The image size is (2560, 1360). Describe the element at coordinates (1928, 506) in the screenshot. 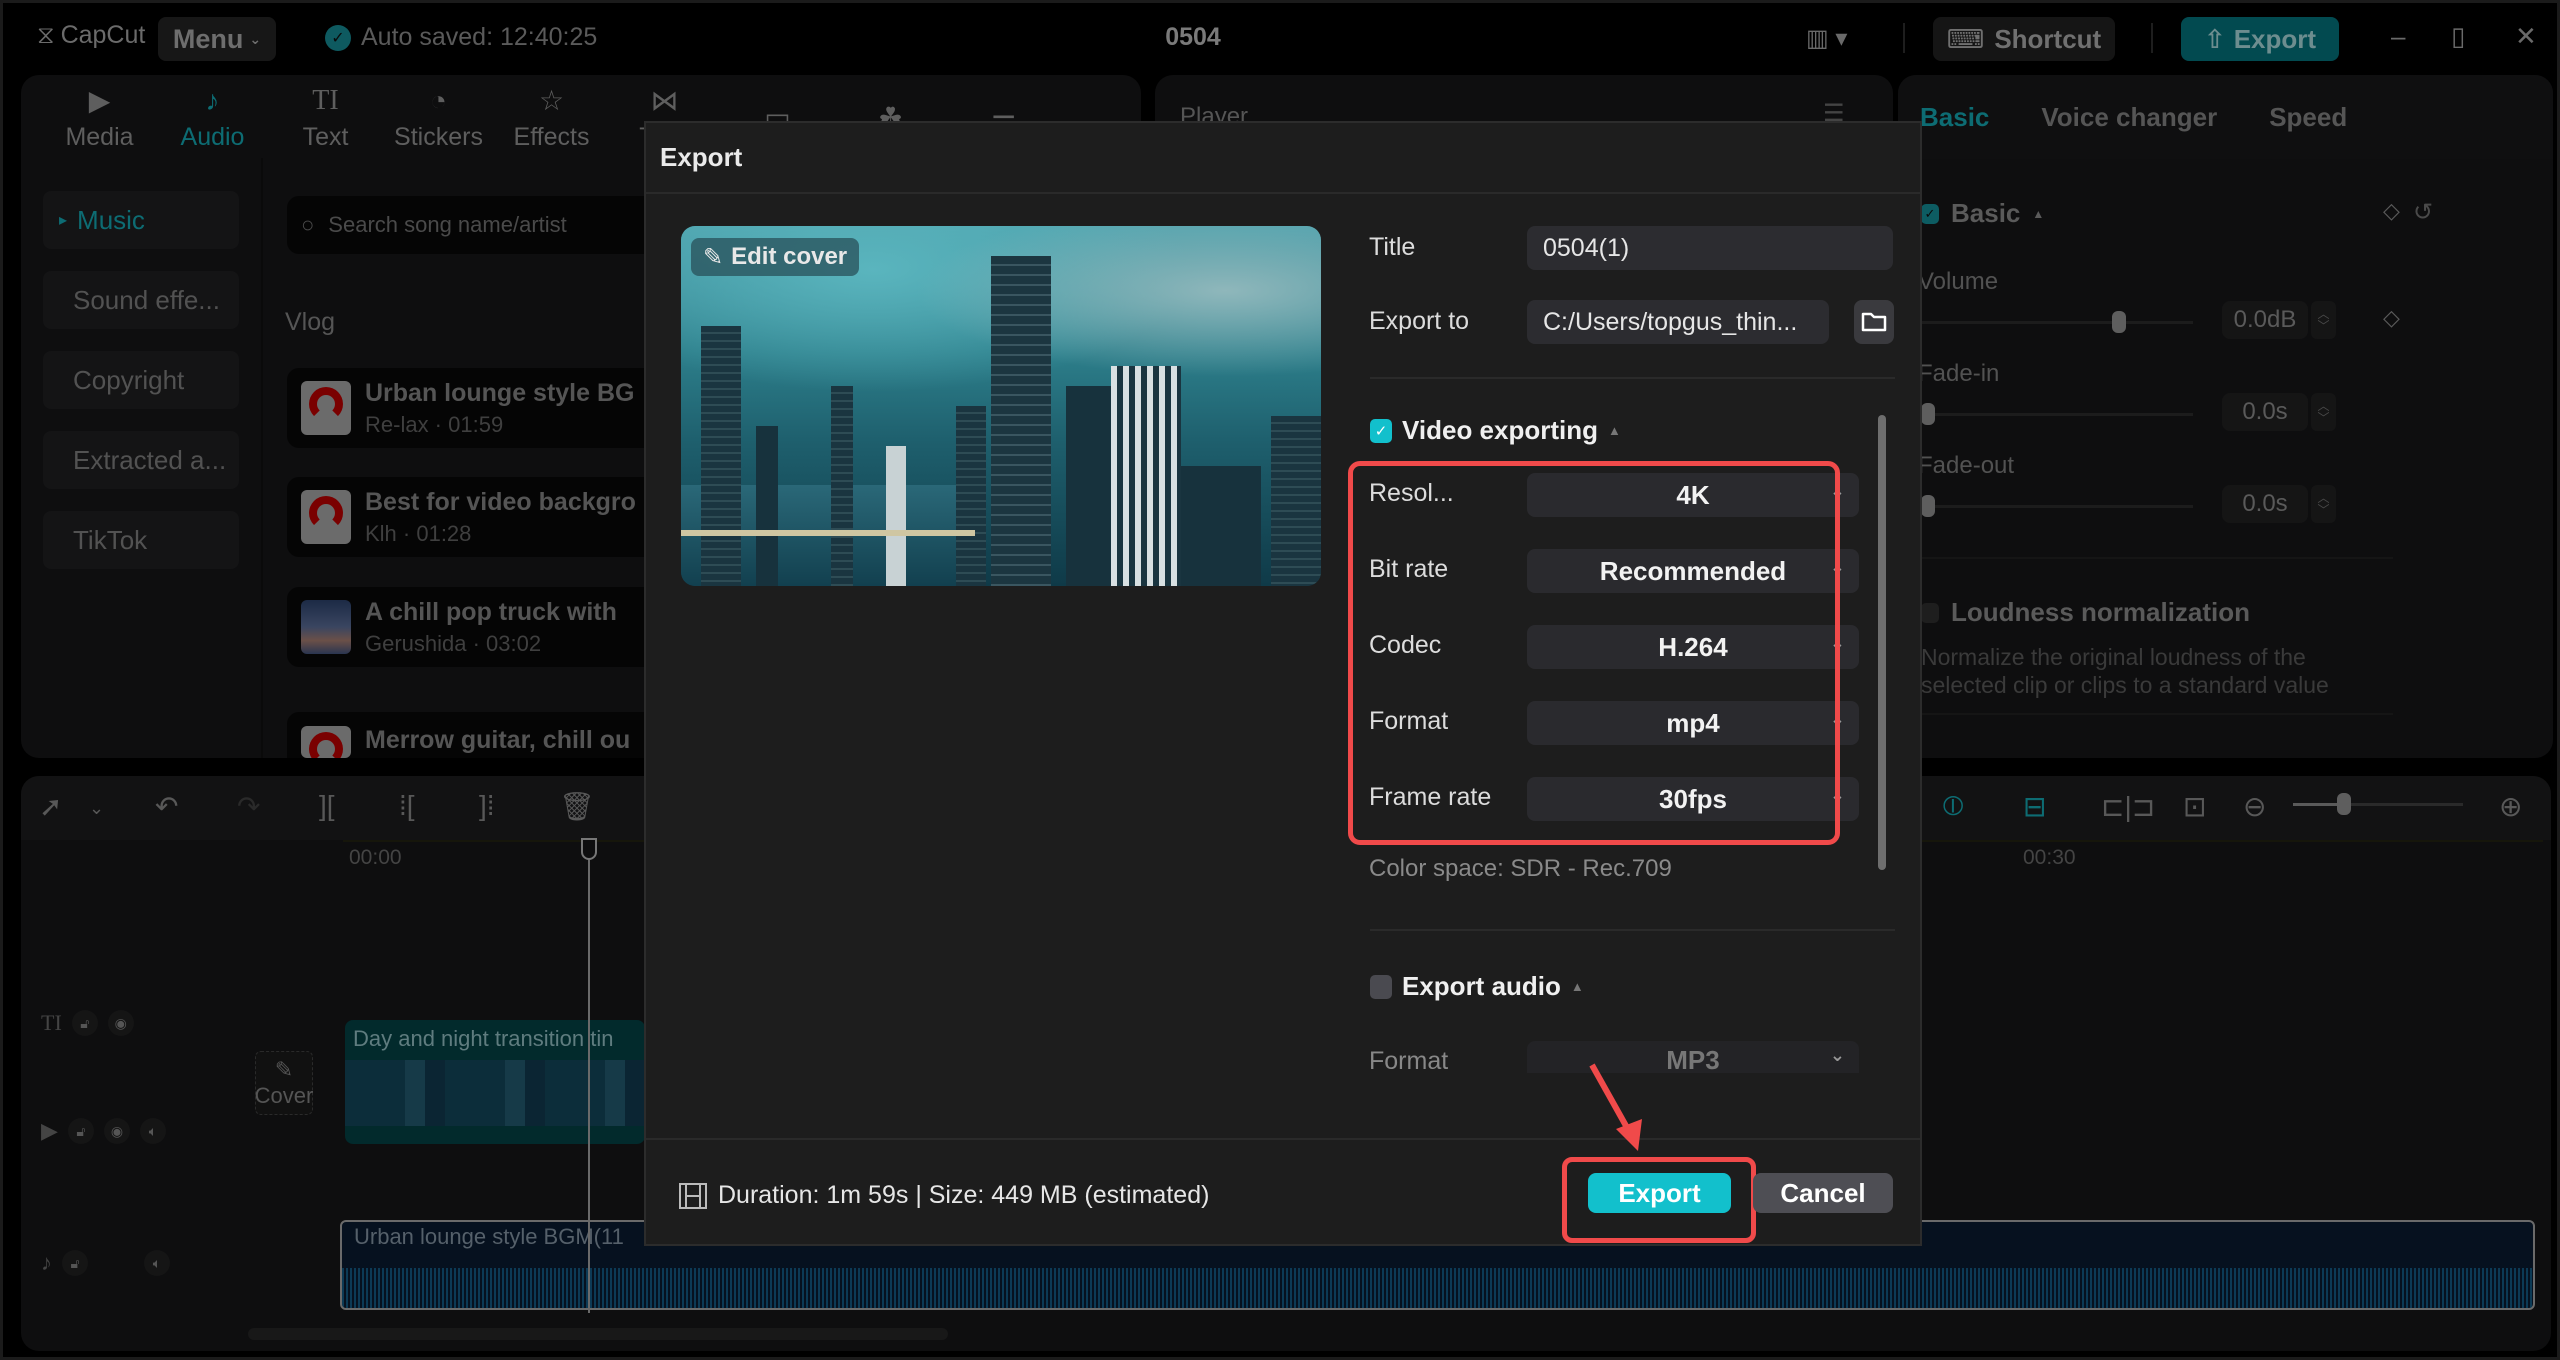

I see `fade-out-slider-thumb` at that location.